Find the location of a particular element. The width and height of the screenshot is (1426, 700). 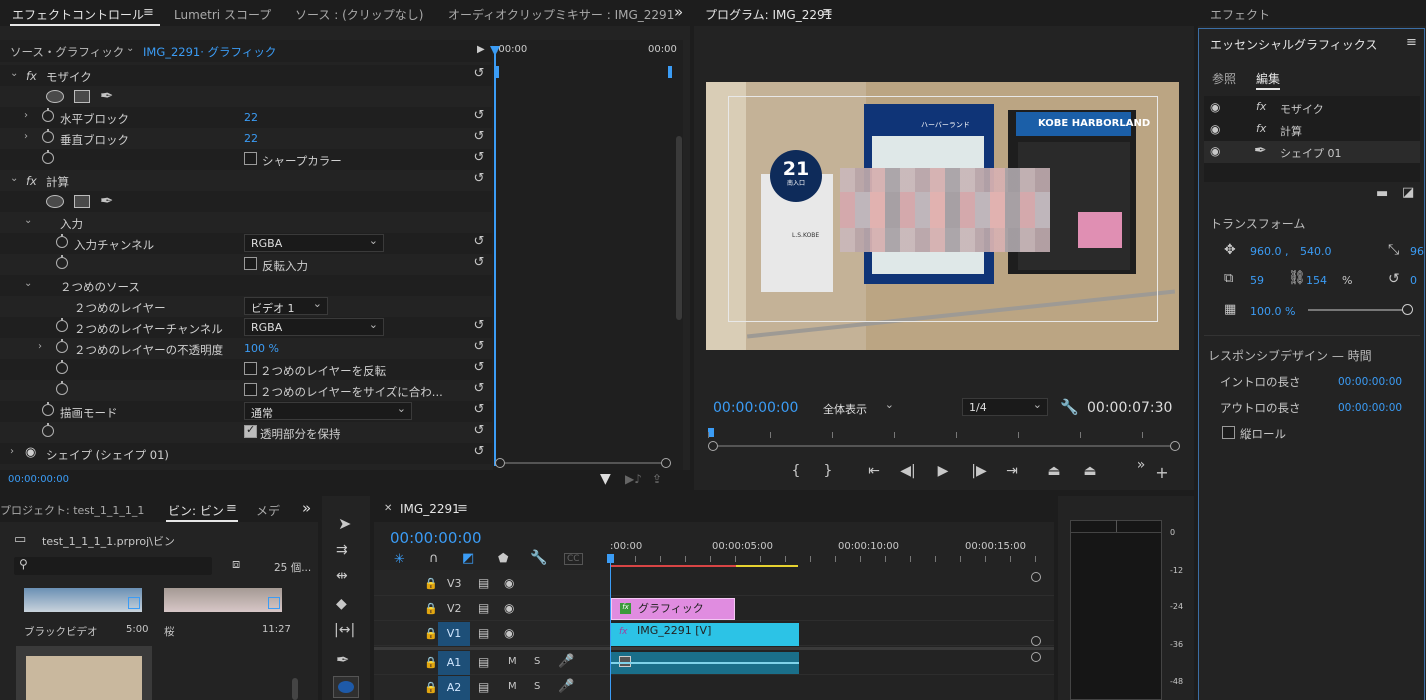

razor-tool-icon: ◆ is located at coordinates (341, 604).